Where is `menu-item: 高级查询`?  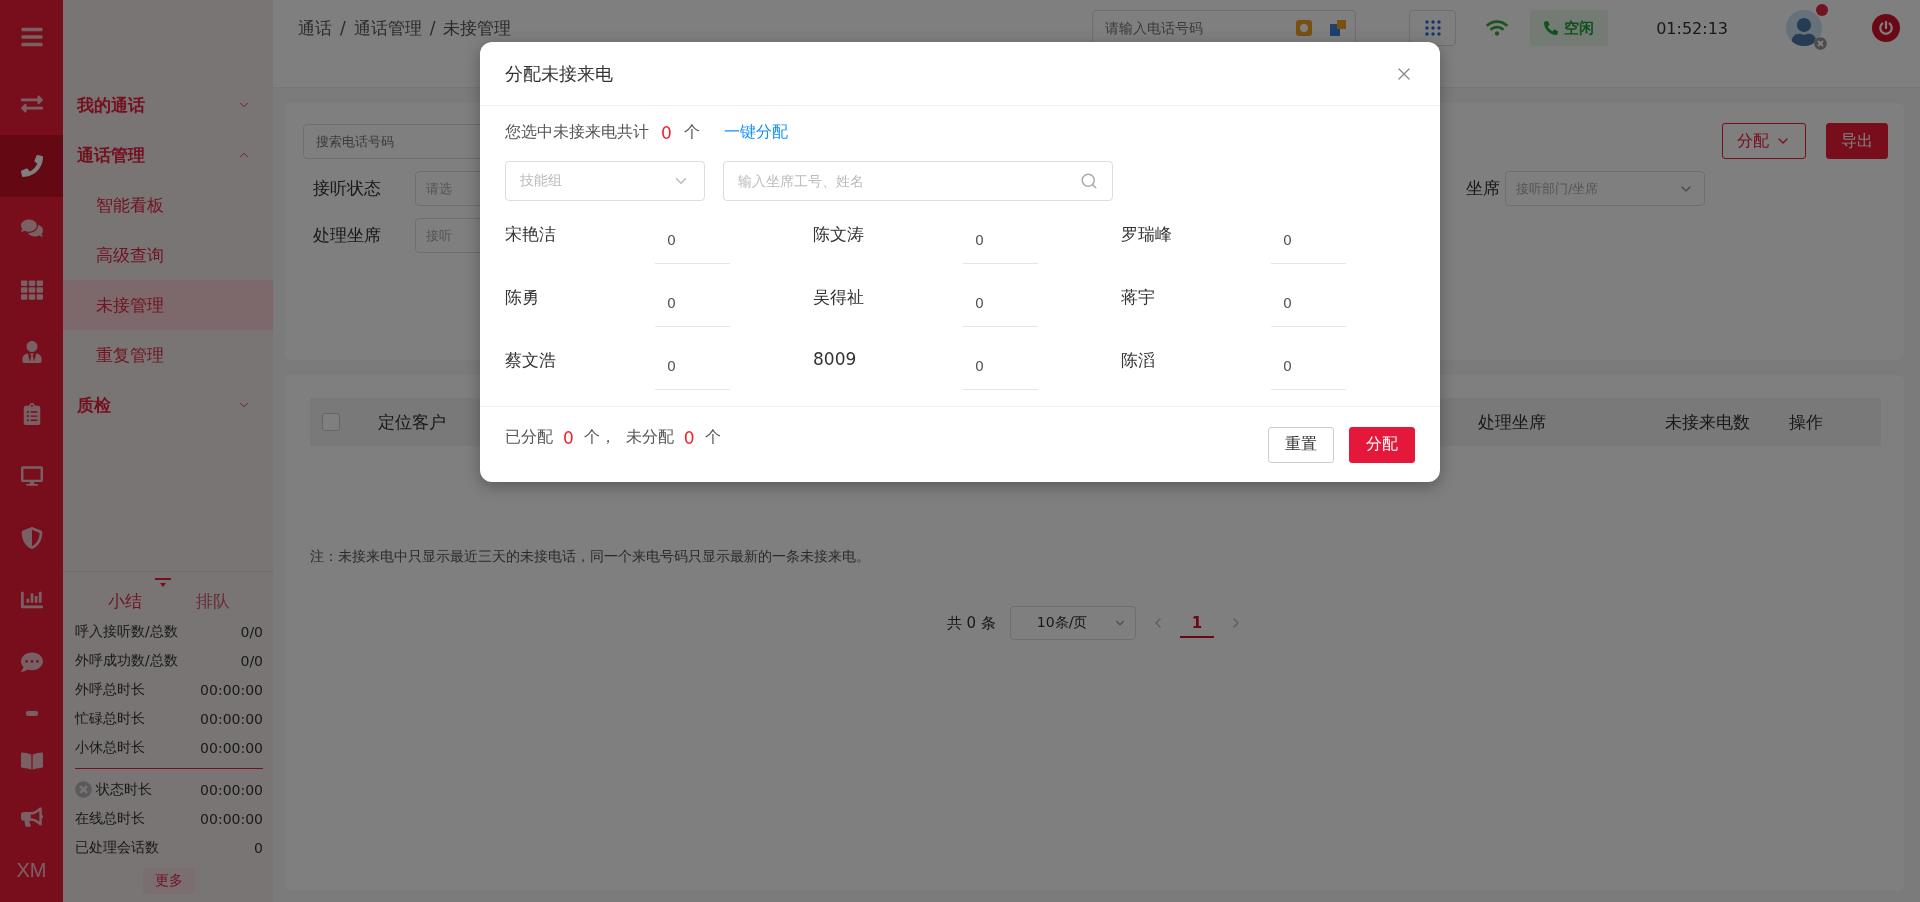 menu-item: 高级查询 is located at coordinates (168, 255).